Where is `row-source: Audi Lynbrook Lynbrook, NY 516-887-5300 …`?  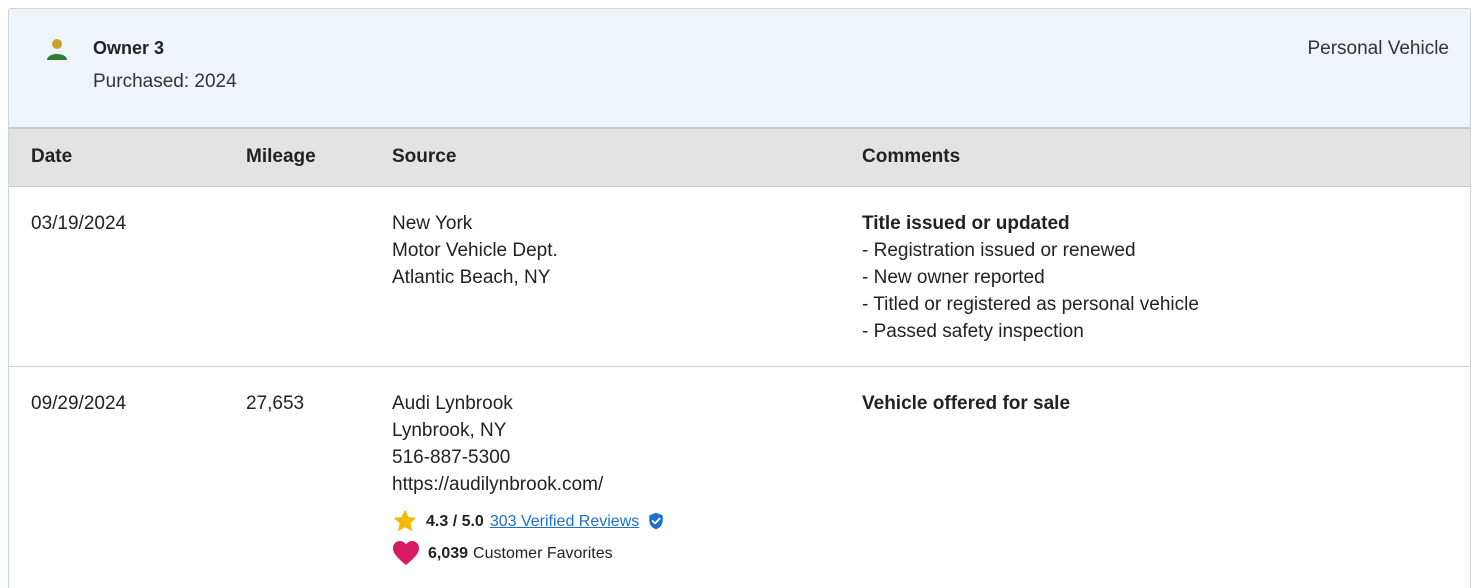 row-source: Audi Lynbrook Lynbrook, NY 516-887-5300 … is located at coordinates (528, 478).